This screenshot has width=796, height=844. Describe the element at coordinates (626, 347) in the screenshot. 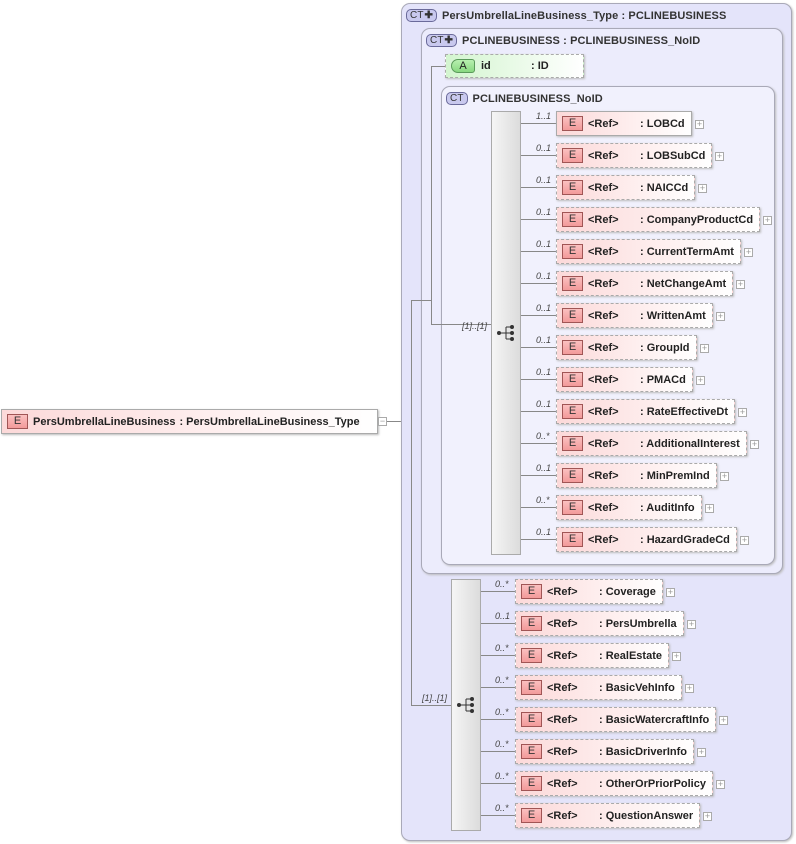

I see `element-ref: E <Ref>: GroupId` at that location.